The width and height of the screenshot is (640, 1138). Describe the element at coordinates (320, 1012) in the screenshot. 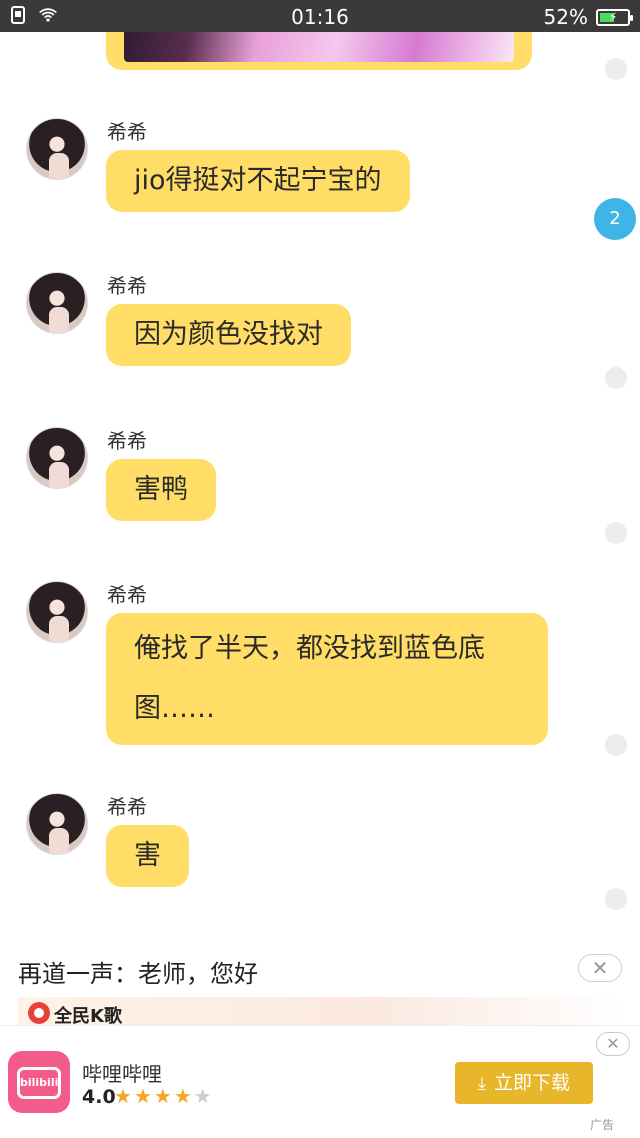

I see `brand-banner: 全民K歌` at that location.